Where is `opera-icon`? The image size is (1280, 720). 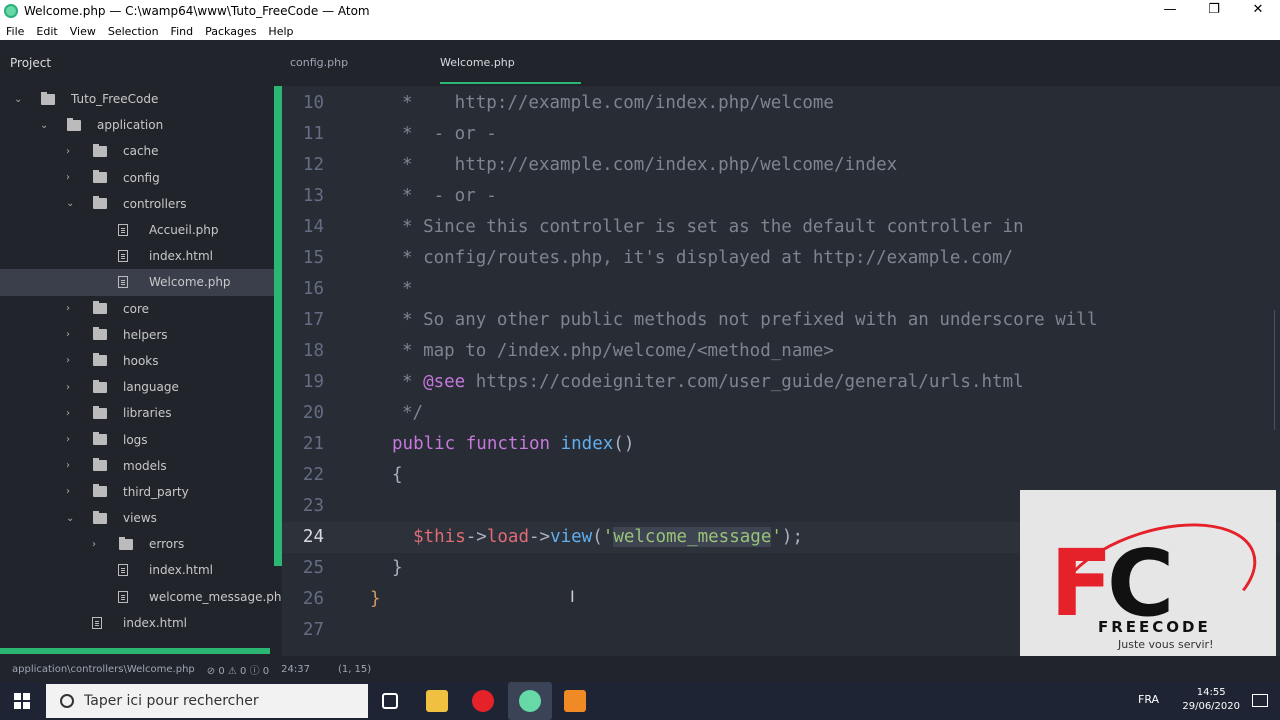
opera-icon is located at coordinates (483, 701).